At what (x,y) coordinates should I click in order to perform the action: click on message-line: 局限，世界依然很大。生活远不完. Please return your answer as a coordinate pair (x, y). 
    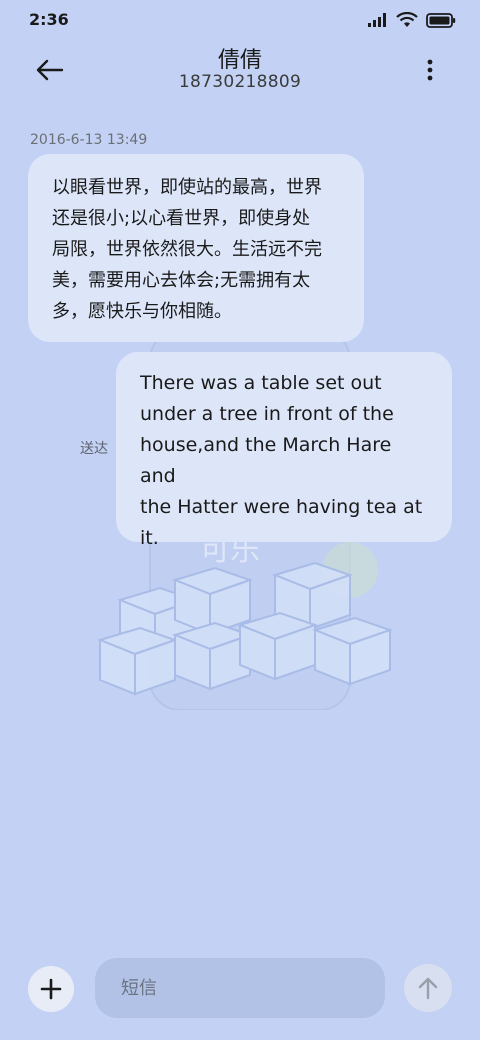
    Looking at the image, I should click on (187, 249).